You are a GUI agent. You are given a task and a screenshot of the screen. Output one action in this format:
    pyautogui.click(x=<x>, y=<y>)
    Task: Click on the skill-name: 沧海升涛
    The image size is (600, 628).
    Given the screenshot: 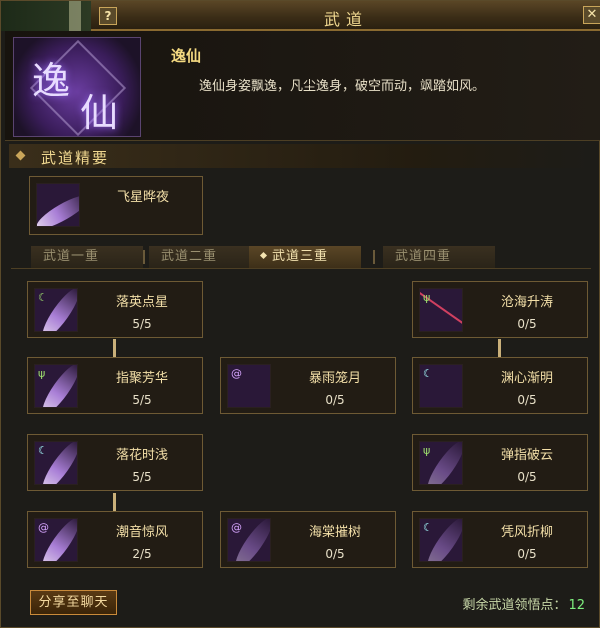 What is the action you would take?
    pyautogui.click(x=526, y=302)
    